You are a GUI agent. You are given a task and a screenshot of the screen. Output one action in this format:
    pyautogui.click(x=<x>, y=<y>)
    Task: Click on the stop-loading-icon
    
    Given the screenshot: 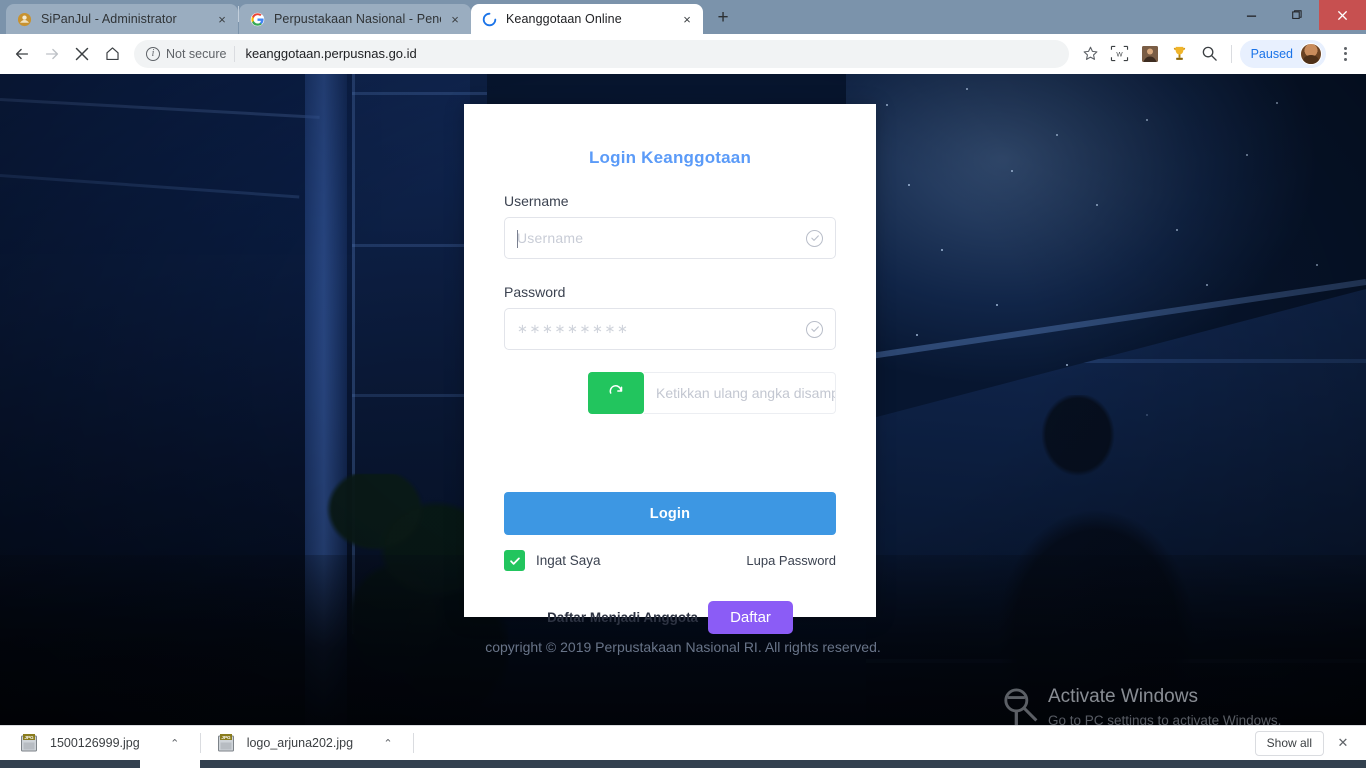 What is the action you would take?
    pyautogui.click(x=82, y=54)
    